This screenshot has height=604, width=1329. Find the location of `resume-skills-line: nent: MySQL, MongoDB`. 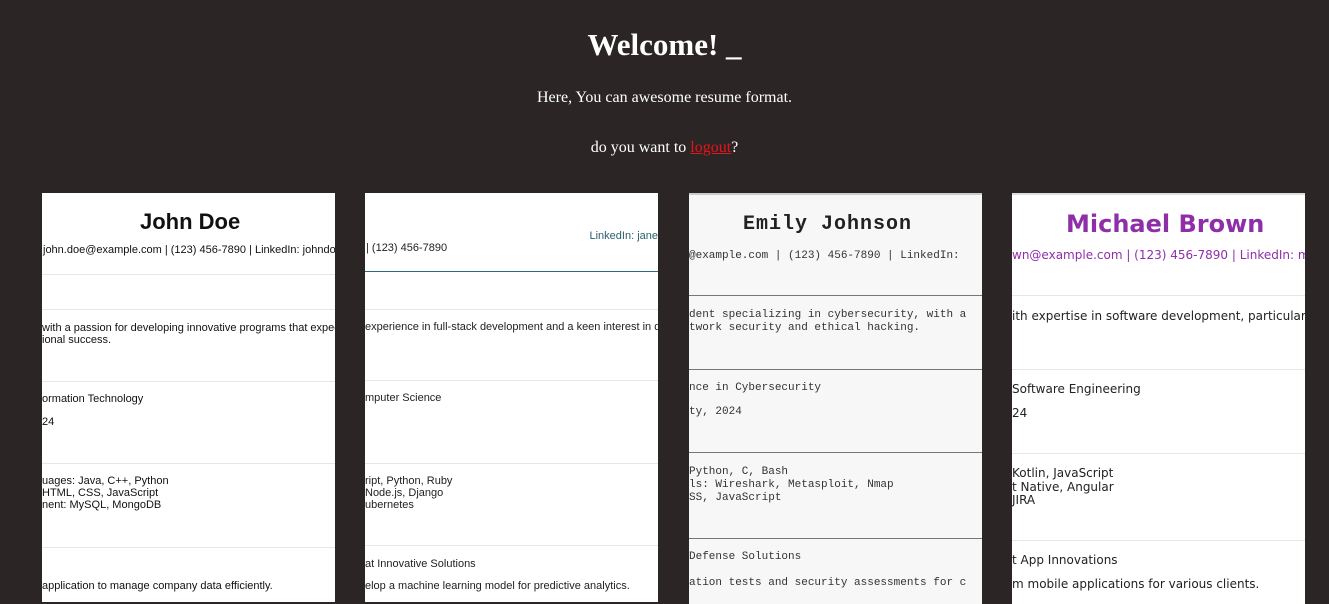

resume-skills-line: nent: MySQL, MongoDB is located at coordinates (102, 505).